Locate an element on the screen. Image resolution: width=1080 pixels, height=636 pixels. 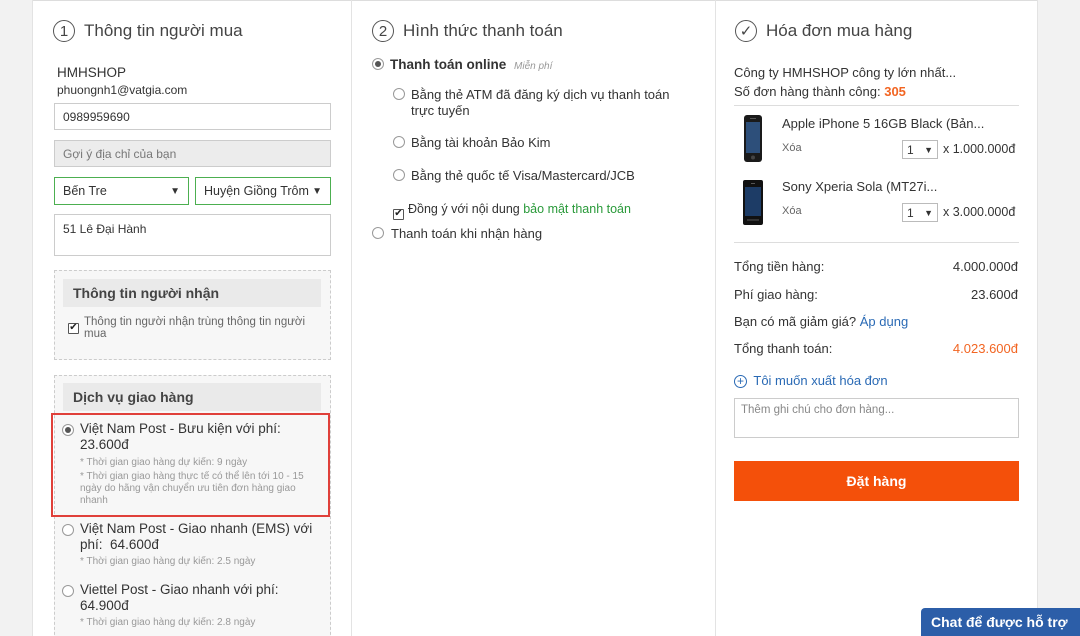
payment-method-card: Bằng thẻ quốc tế Visa/Mastercard/JCB is located at coordinates (523, 176).